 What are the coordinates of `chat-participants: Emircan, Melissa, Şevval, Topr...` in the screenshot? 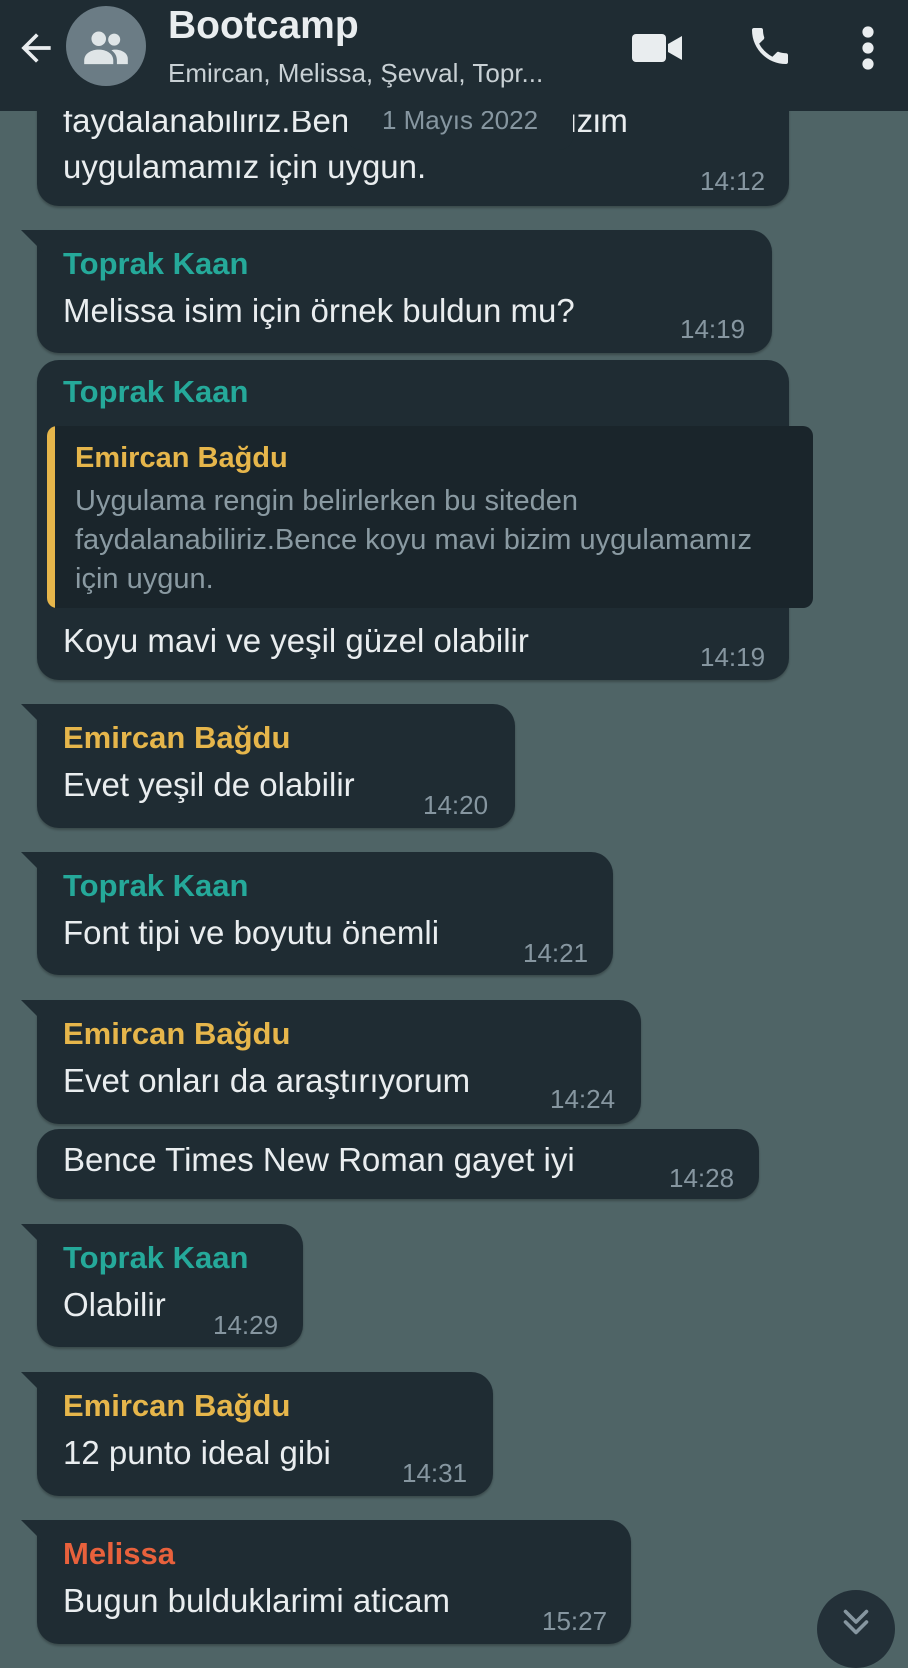 It's located at (355, 73).